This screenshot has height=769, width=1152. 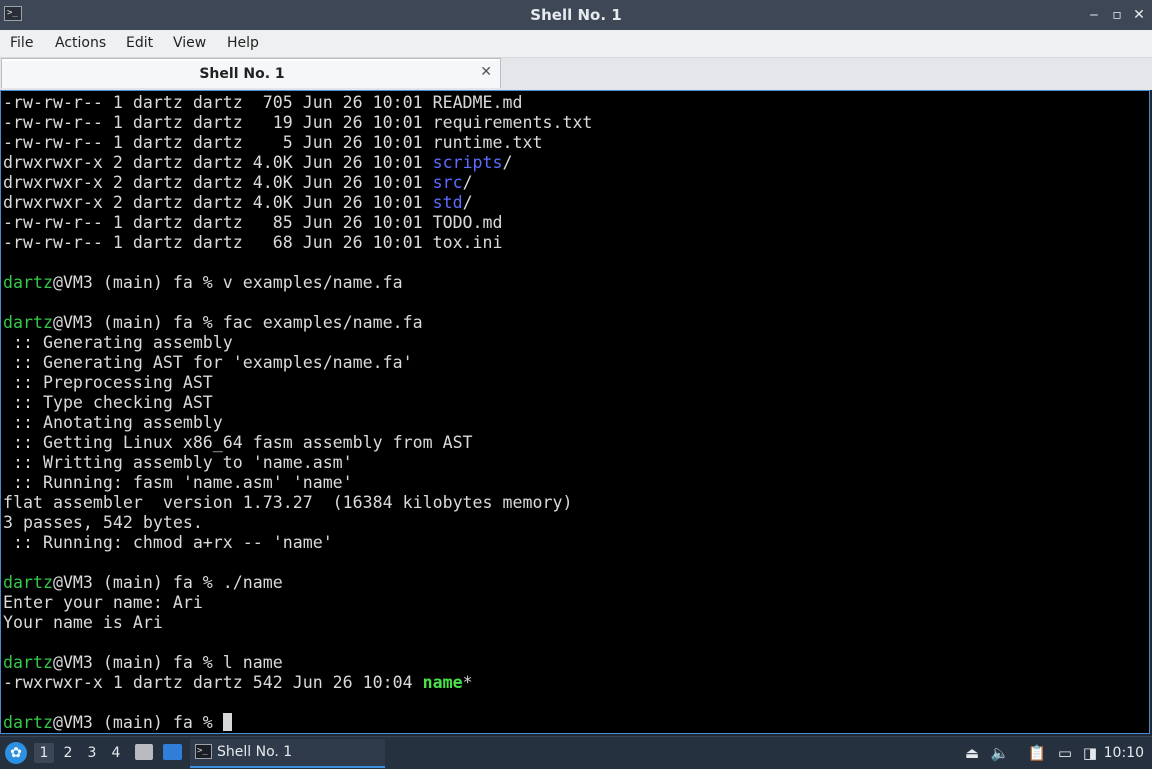 I want to click on terminal-line: 3 passes, 542 bytes., so click(x=297, y=523).